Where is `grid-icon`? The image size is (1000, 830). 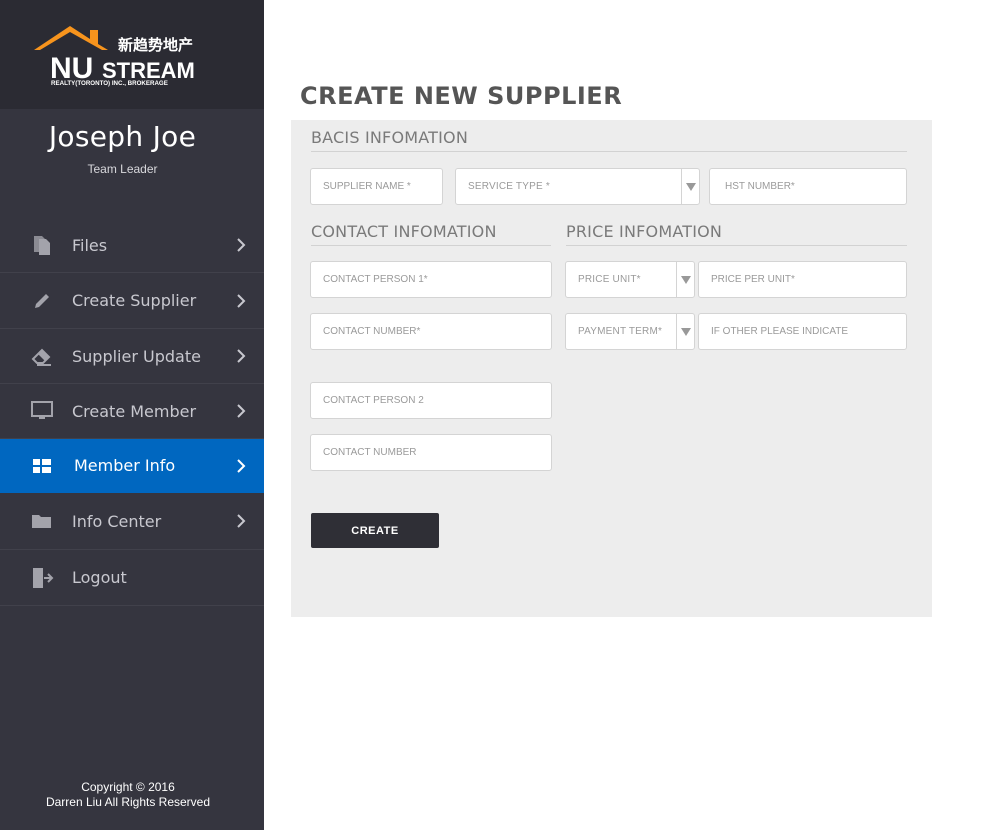
grid-icon is located at coordinates (42, 466).